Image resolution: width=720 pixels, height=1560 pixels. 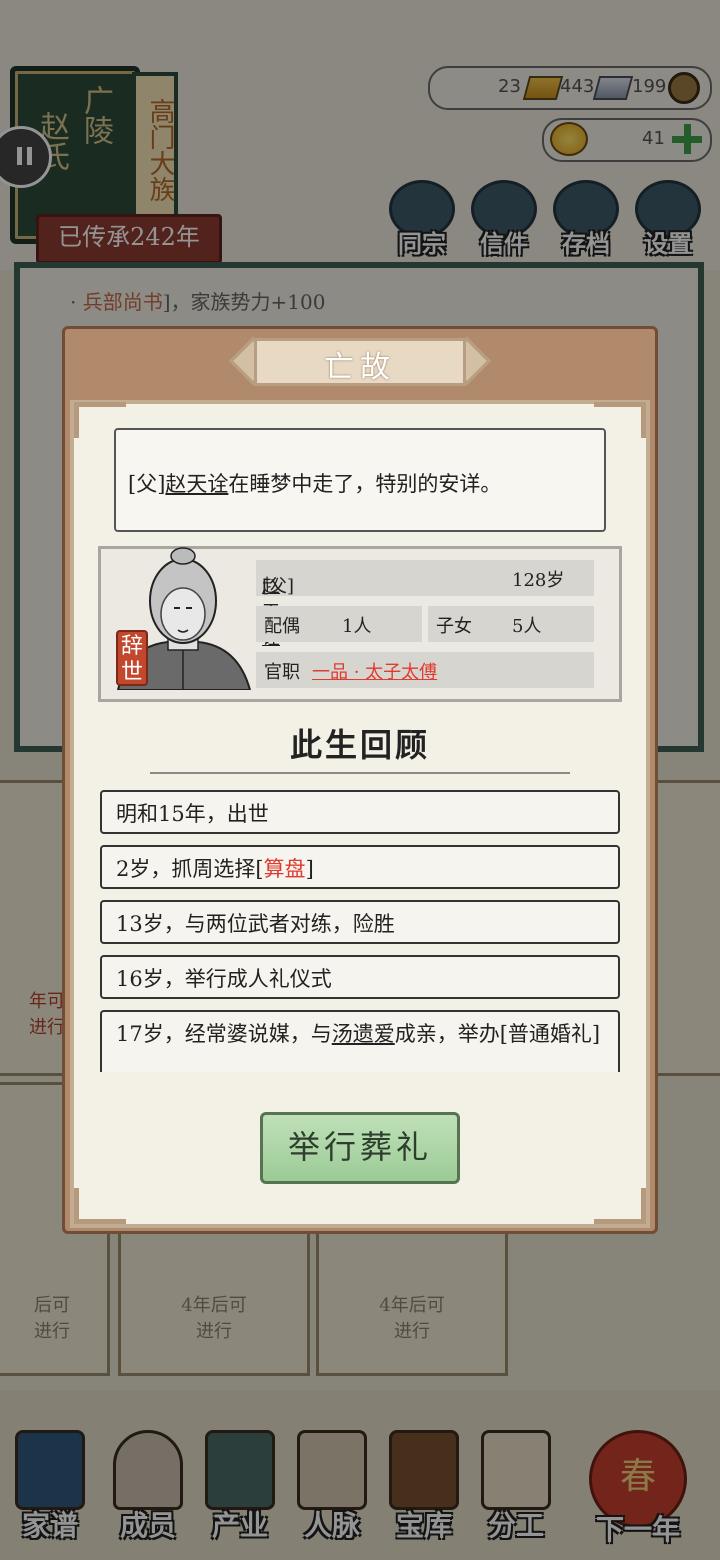 I want to click on person-name-row: [父]赵天诠 128岁, so click(x=425, y=604).